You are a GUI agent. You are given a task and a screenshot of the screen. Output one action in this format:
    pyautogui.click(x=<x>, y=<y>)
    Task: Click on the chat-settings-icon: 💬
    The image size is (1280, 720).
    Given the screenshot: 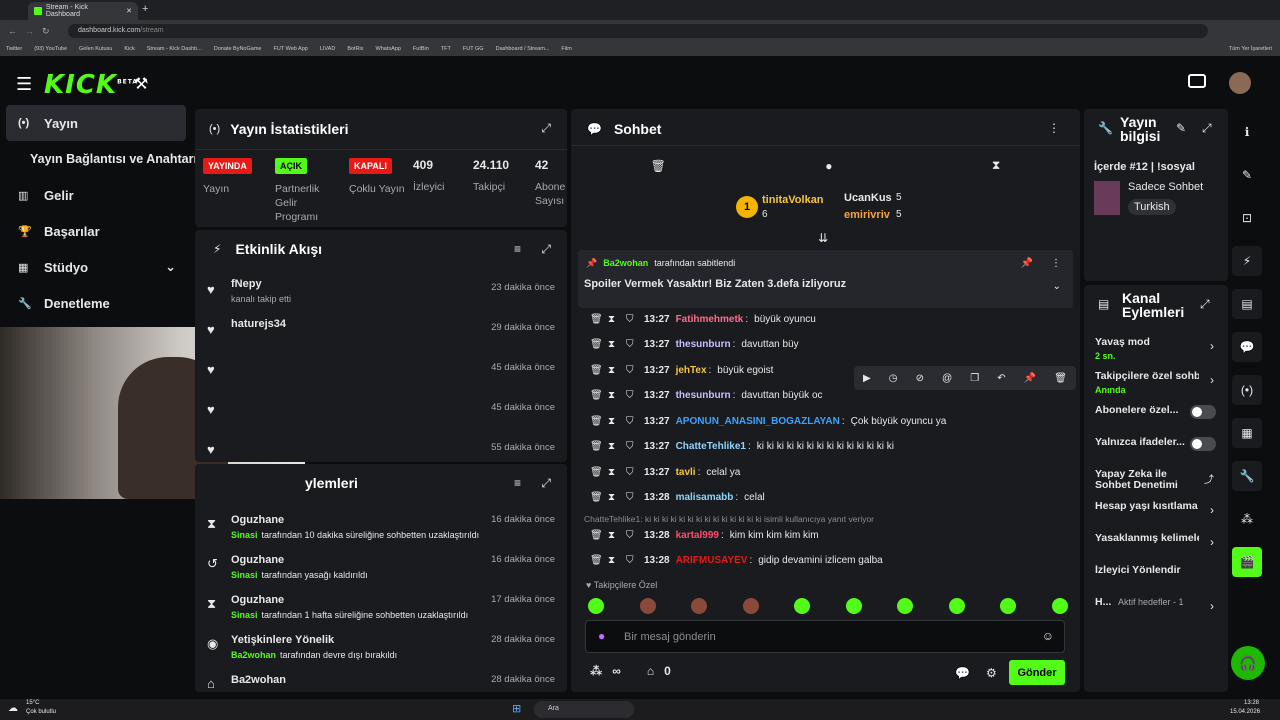 What is the action you would take?
    pyautogui.click(x=962, y=673)
    